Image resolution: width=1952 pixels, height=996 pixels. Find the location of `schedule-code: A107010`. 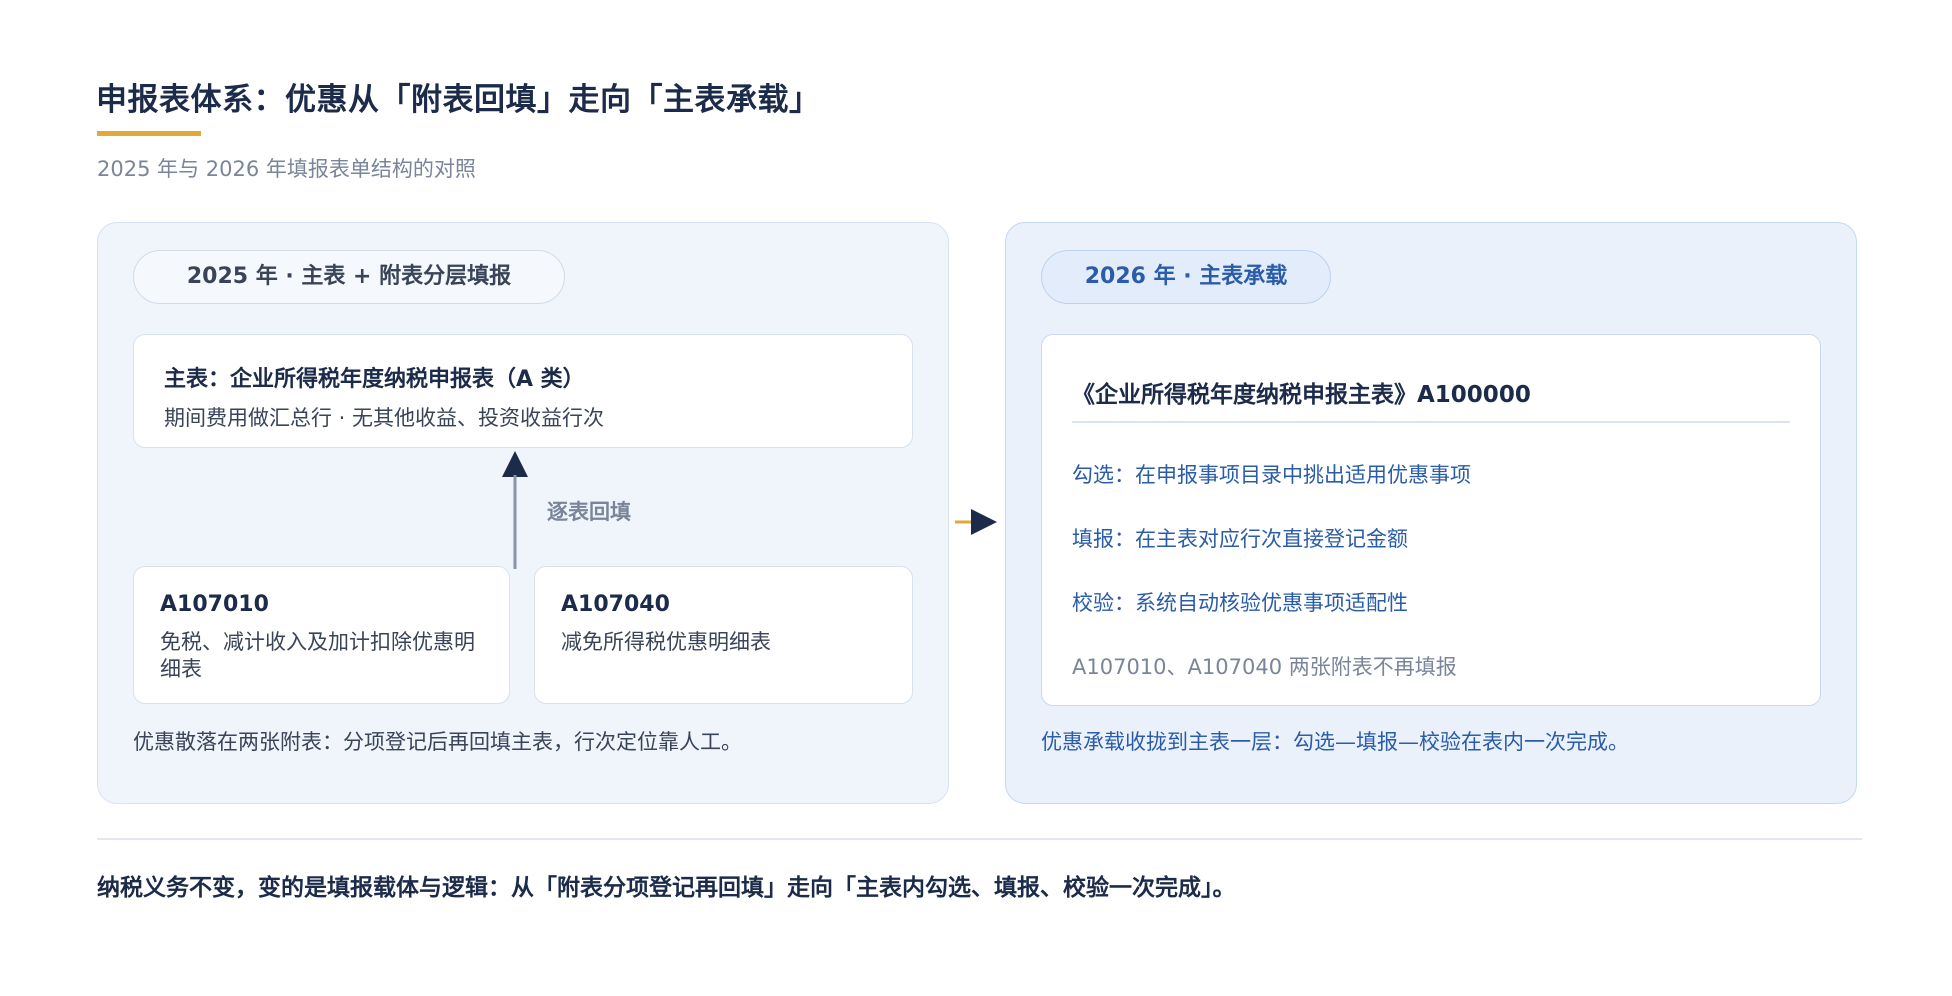

schedule-code: A107010 is located at coordinates (214, 604).